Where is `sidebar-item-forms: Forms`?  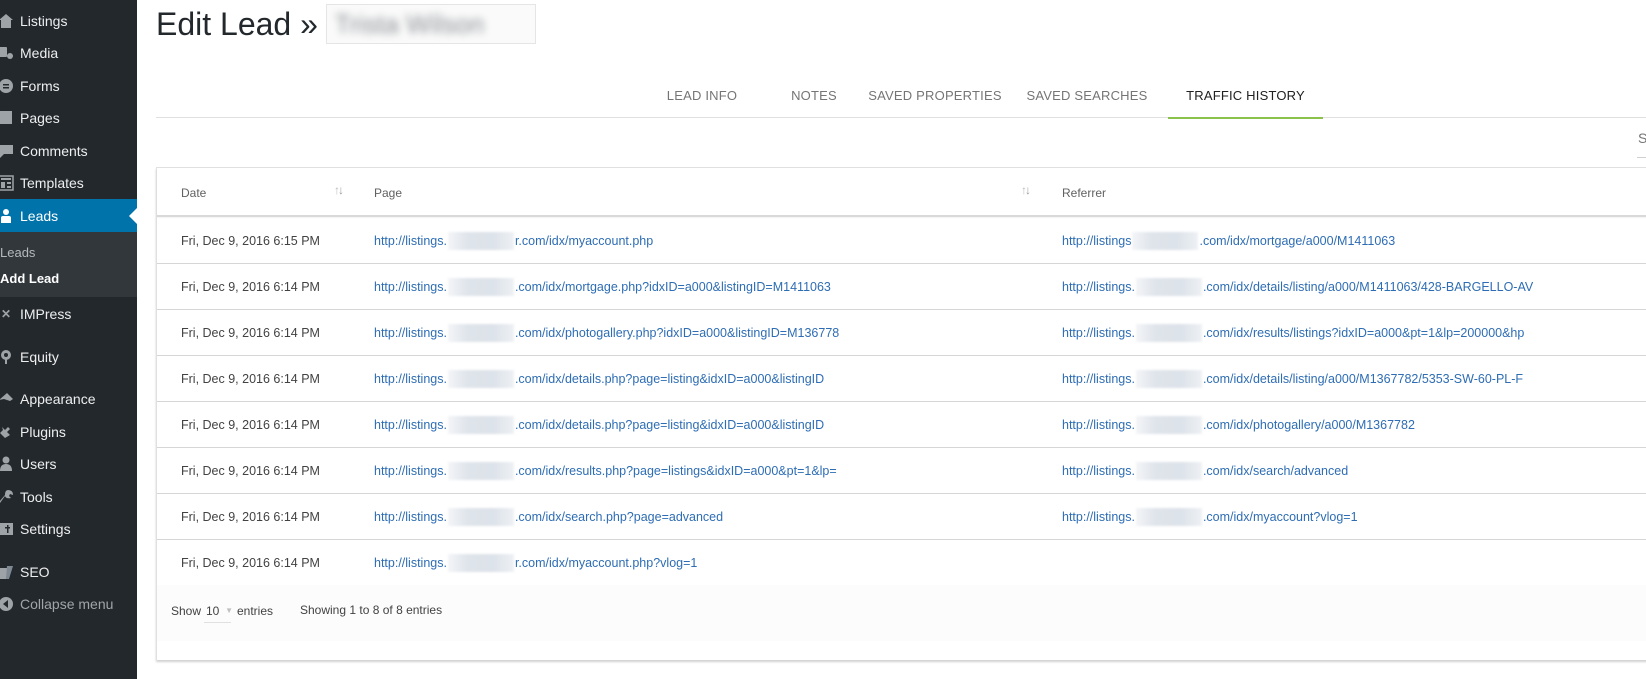
sidebar-item-forms: Forms is located at coordinates (68, 86).